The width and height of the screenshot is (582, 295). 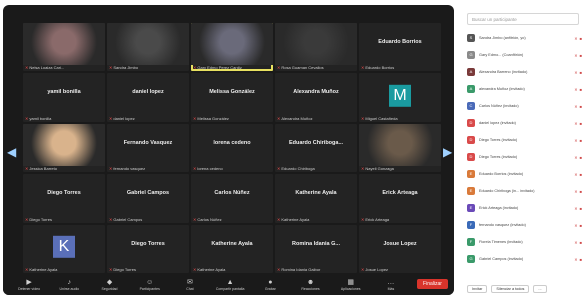 I want to click on reactions-icon: ☻, so click(x=310, y=282).